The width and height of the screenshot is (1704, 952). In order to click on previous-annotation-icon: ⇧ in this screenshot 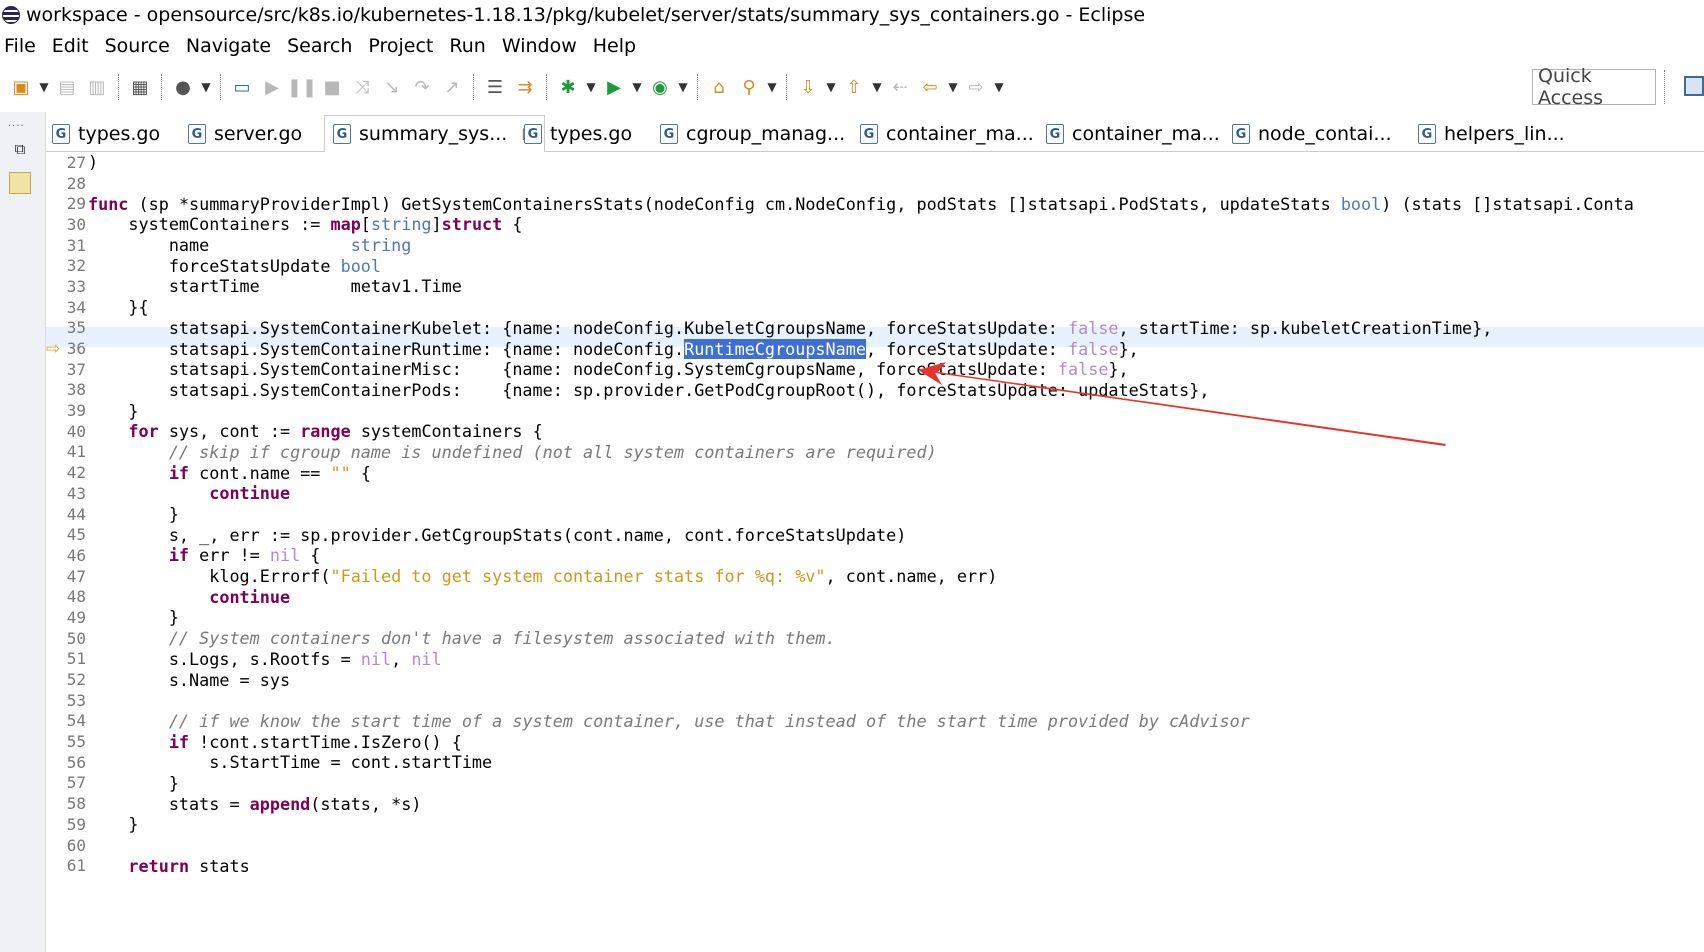, I will do `click(854, 87)`.